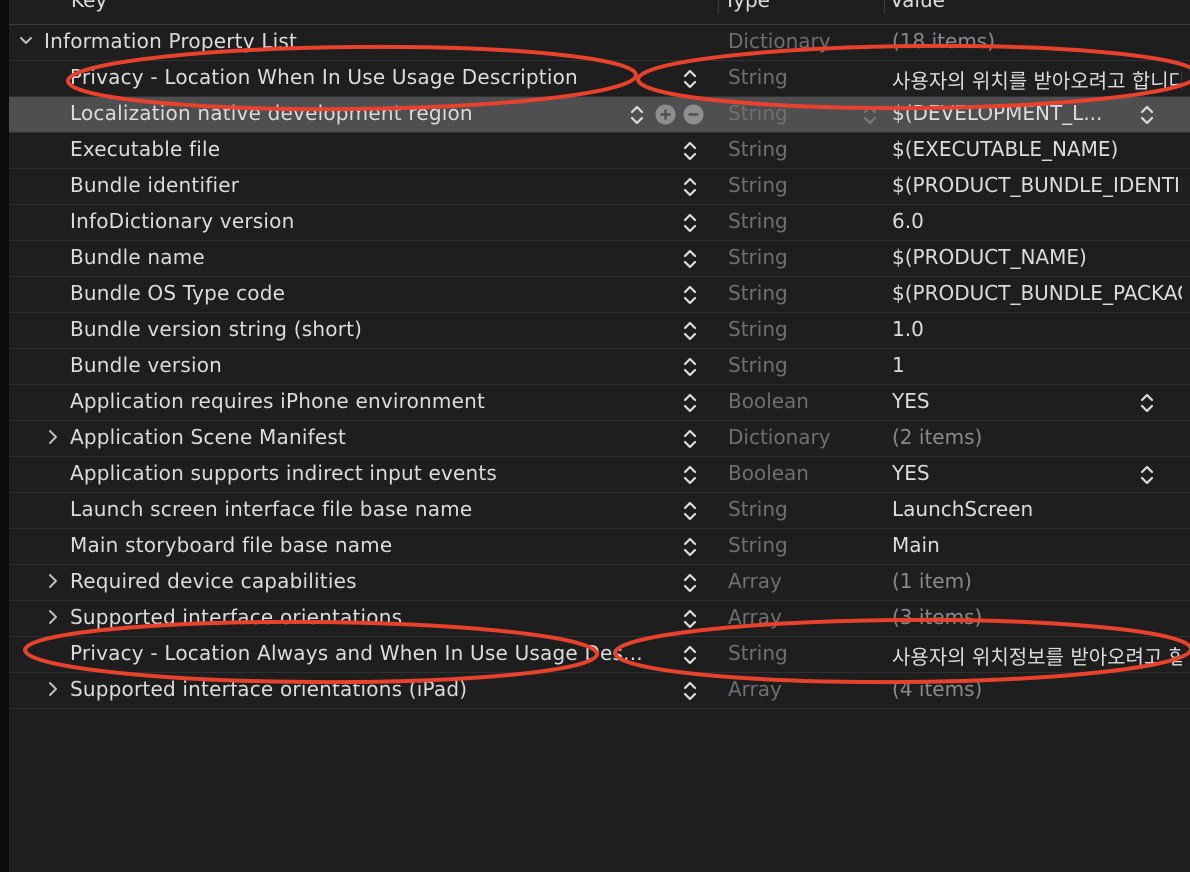 This screenshot has height=872, width=1190. Describe the element at coordinates (177, 293) in the screenshot. I see `key-cell: Bundle OS Type code` at that location.